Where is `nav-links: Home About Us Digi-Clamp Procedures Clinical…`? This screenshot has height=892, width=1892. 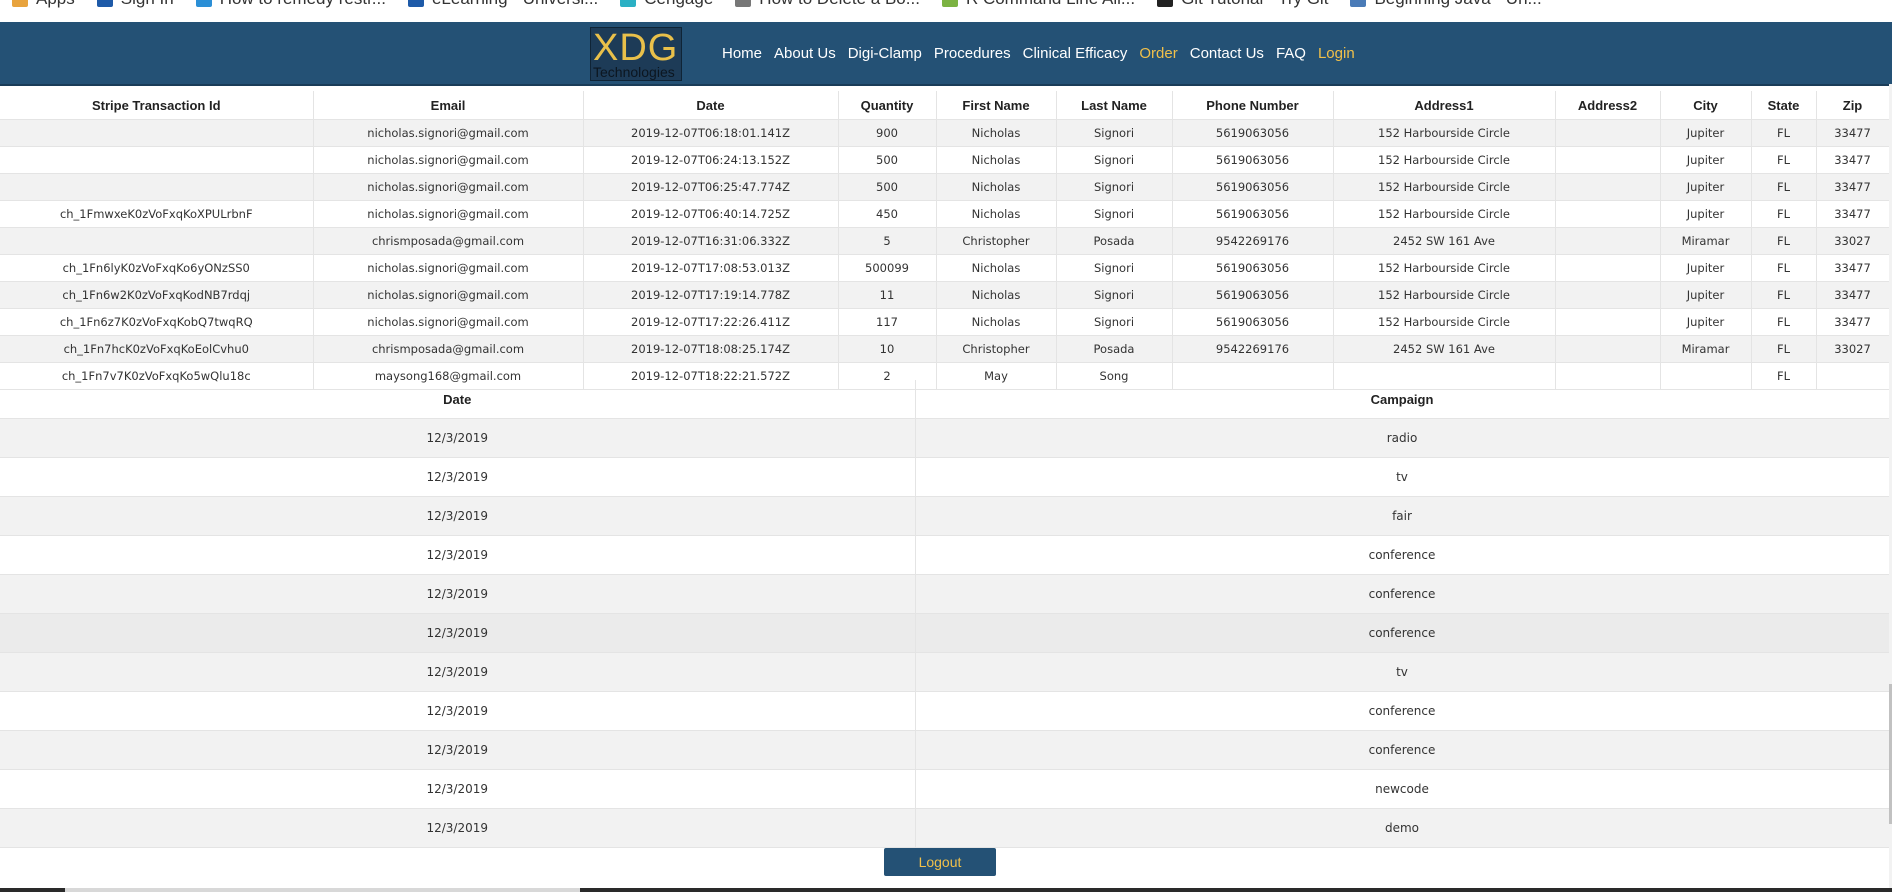
nav-links: Home About Us Digi-Clamp Procedures Clinical… is located at coordinates (1038, 53).